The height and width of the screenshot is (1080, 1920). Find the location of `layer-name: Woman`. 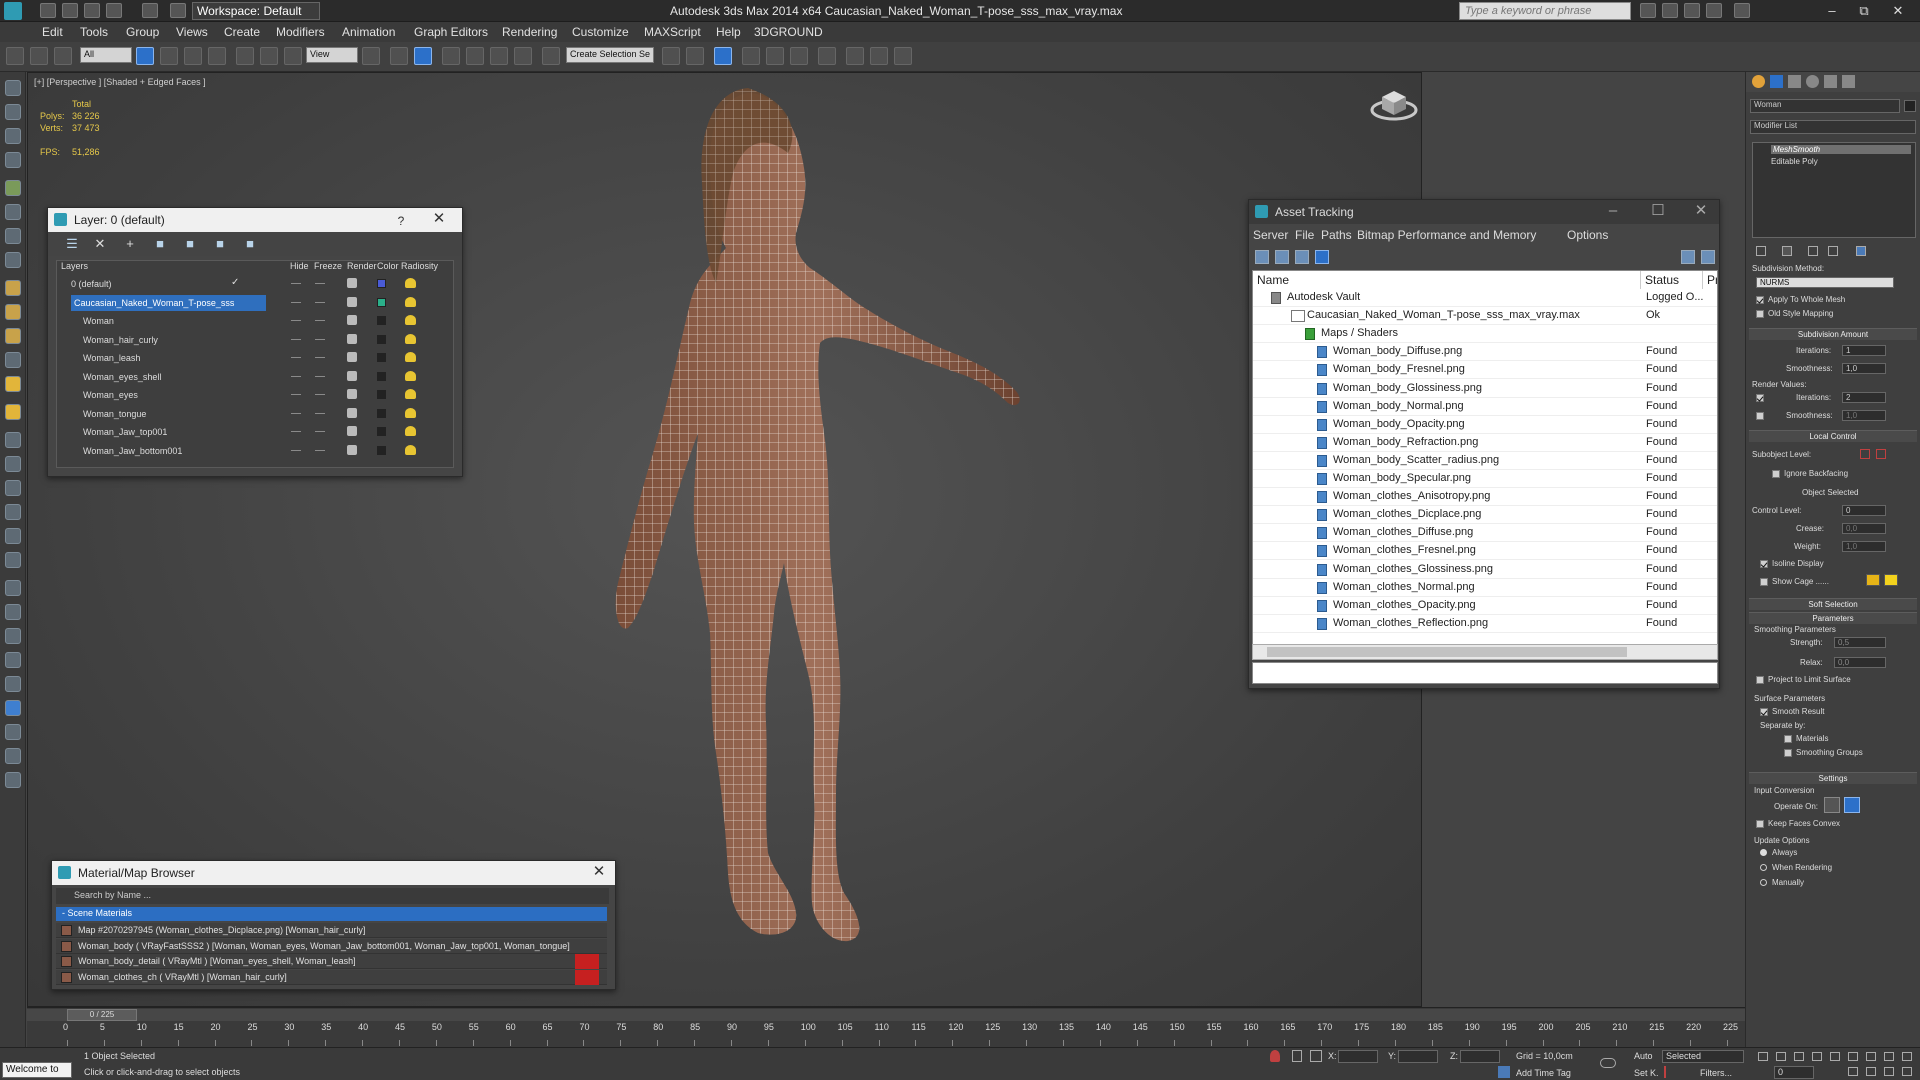

layer-name: Woman is located at coordinates (98, 321).